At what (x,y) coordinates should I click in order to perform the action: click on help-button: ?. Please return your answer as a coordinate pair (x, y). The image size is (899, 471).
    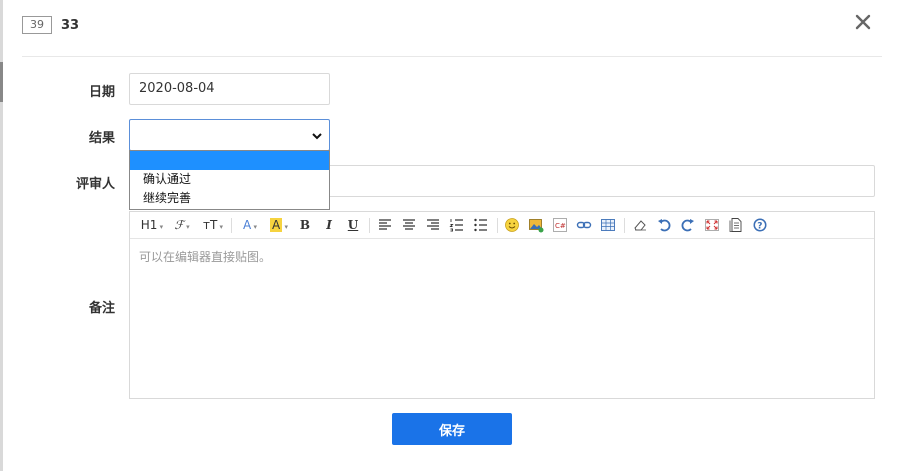
    Looking at the image, I should click on (760, 225).